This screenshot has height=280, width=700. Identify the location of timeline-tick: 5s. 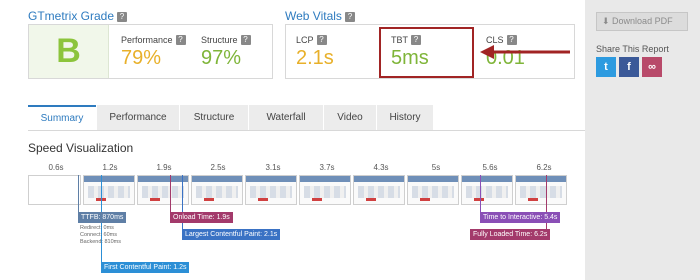
(436, 167).